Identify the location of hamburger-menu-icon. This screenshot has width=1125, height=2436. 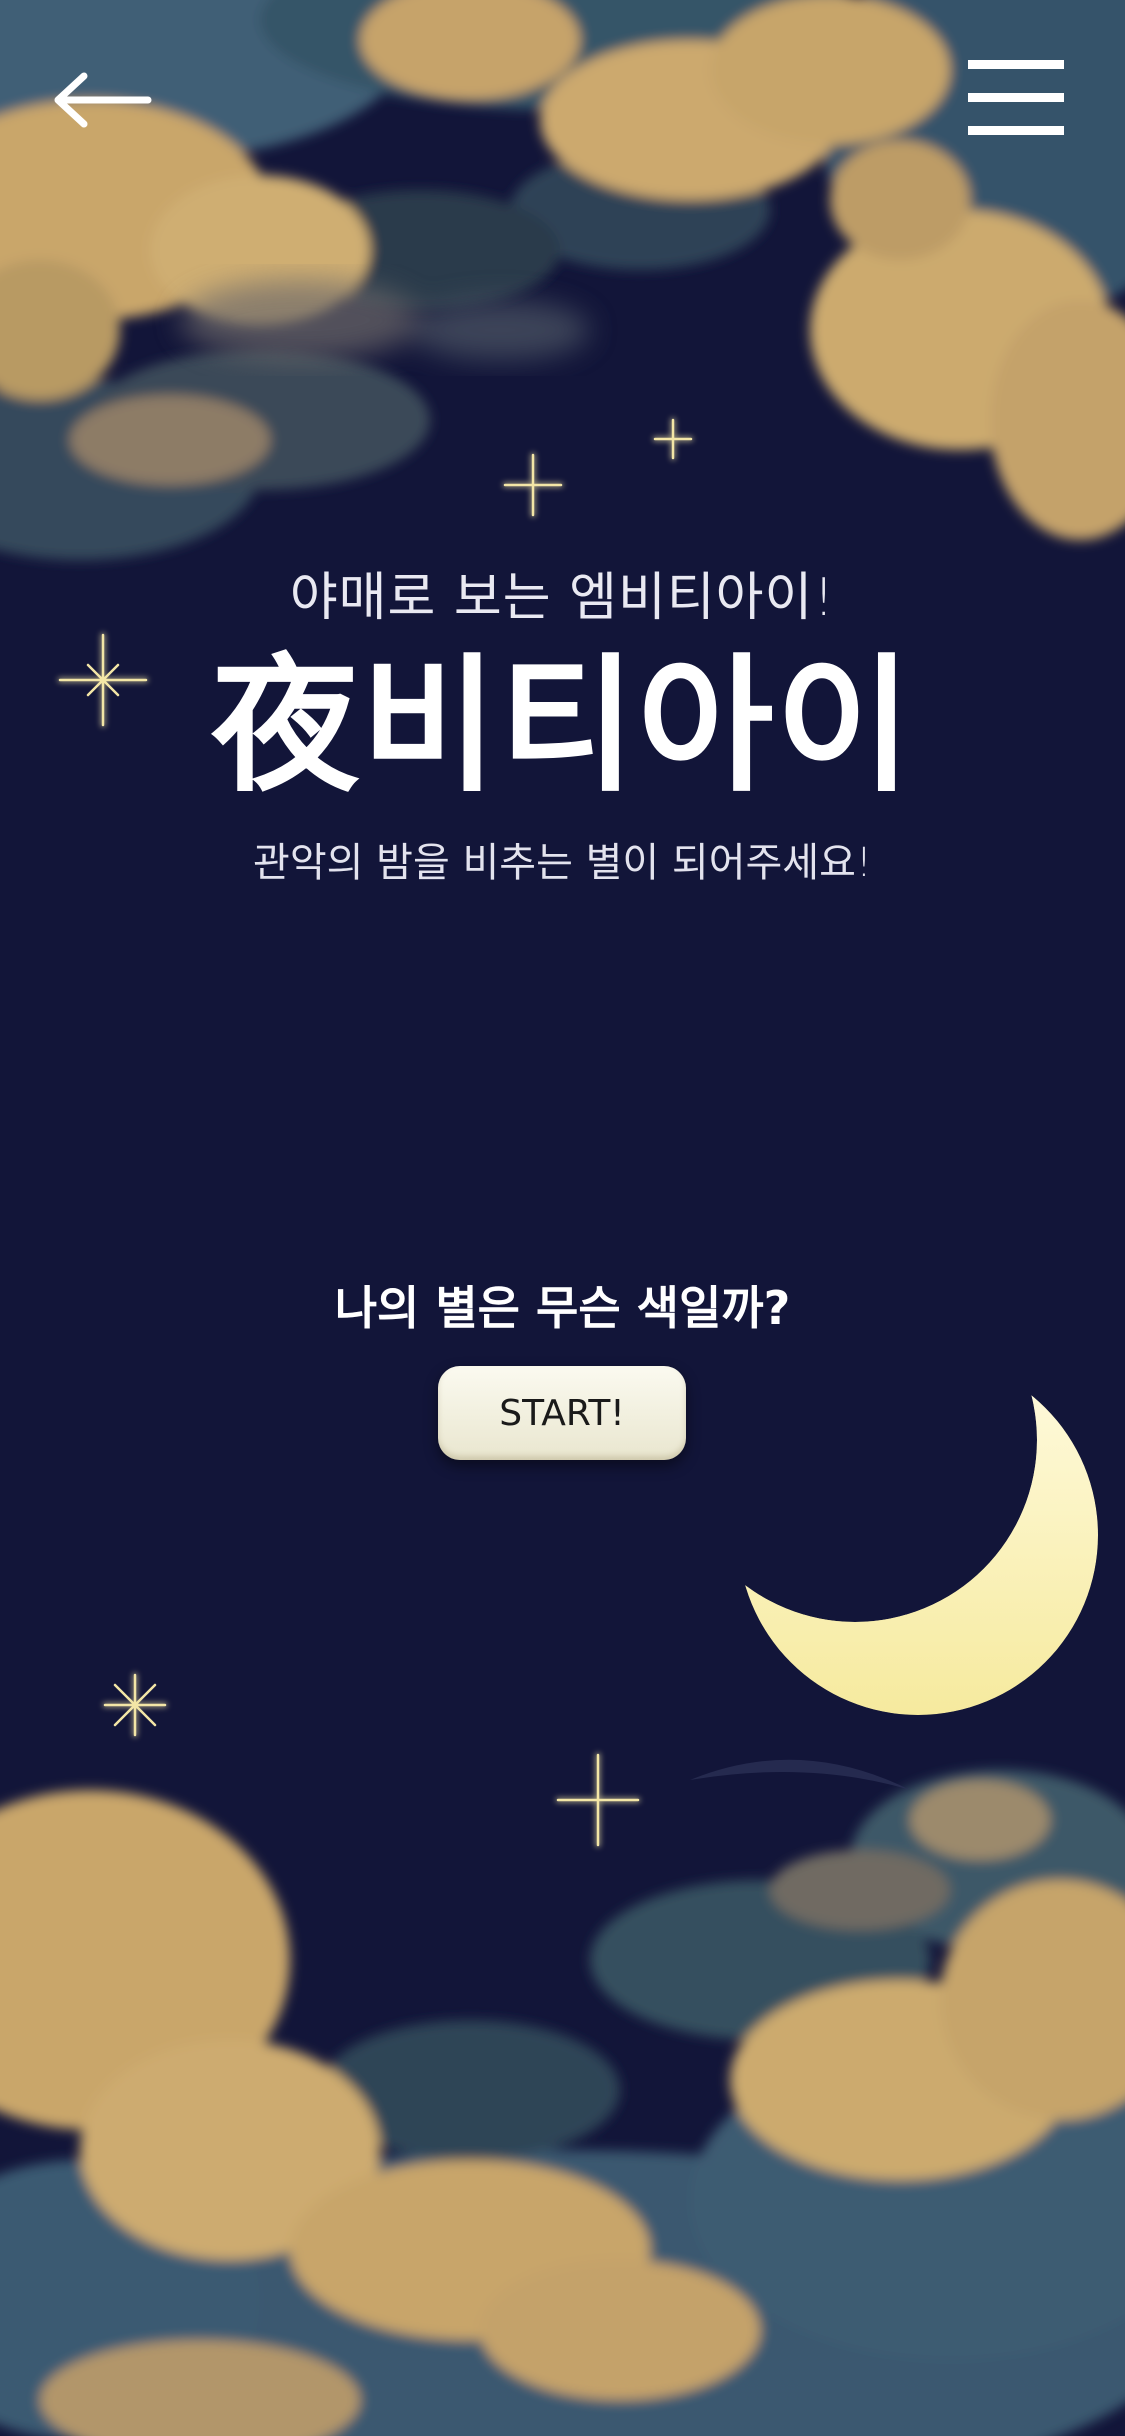
(1016, 97).